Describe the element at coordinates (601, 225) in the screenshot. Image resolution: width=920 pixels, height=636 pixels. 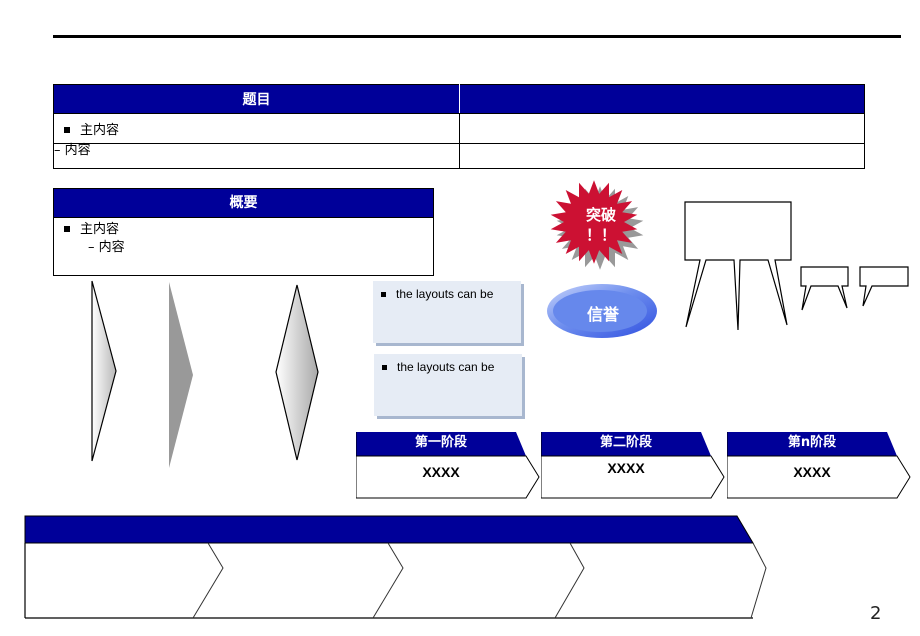
I see `starburst-label: 突破 ！！` at that location.